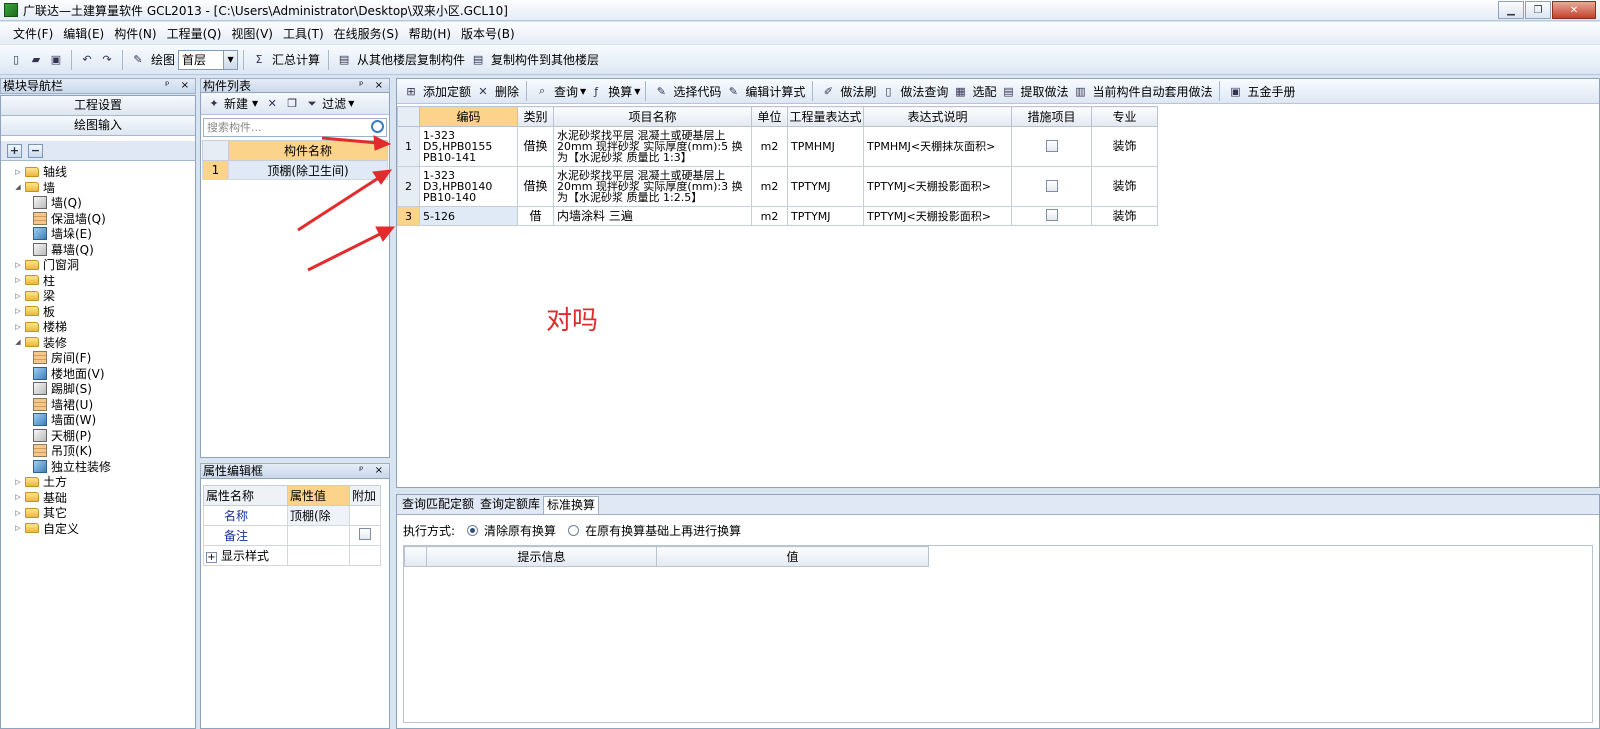  I want to click on summary-calc-button: 汇总计算, so click(296, 59).